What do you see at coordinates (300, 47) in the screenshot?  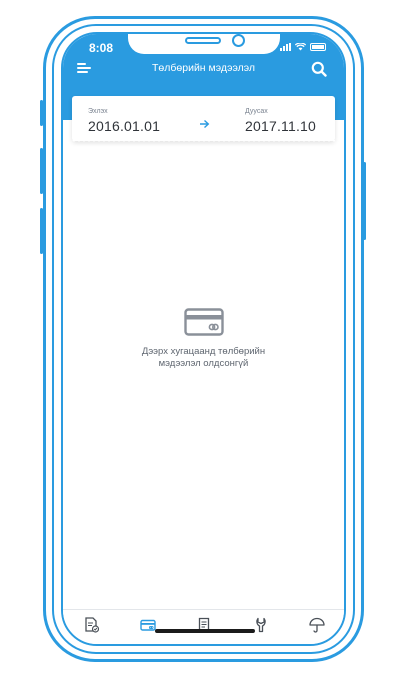 I see `wifi-icon` at bounding box center [300, 47].